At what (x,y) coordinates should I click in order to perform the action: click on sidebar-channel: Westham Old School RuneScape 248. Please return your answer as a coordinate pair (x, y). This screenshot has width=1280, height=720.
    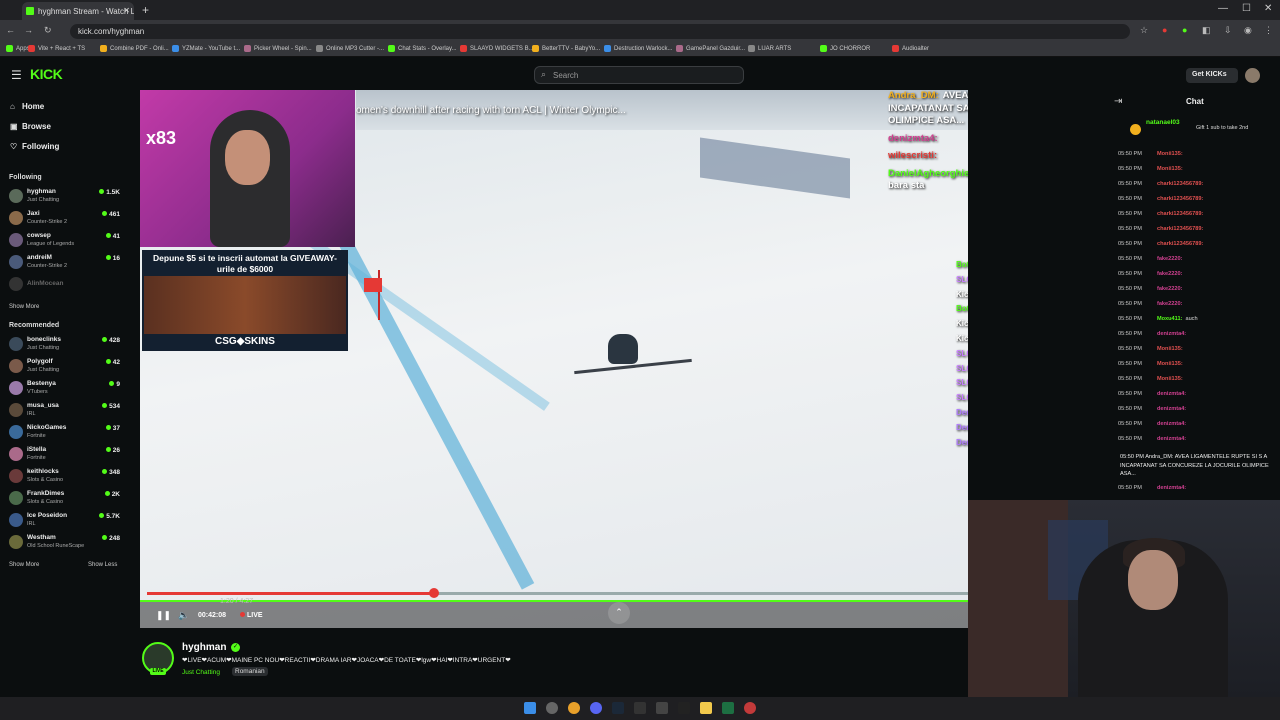
    Looking at the image, I should click on (64, 544).